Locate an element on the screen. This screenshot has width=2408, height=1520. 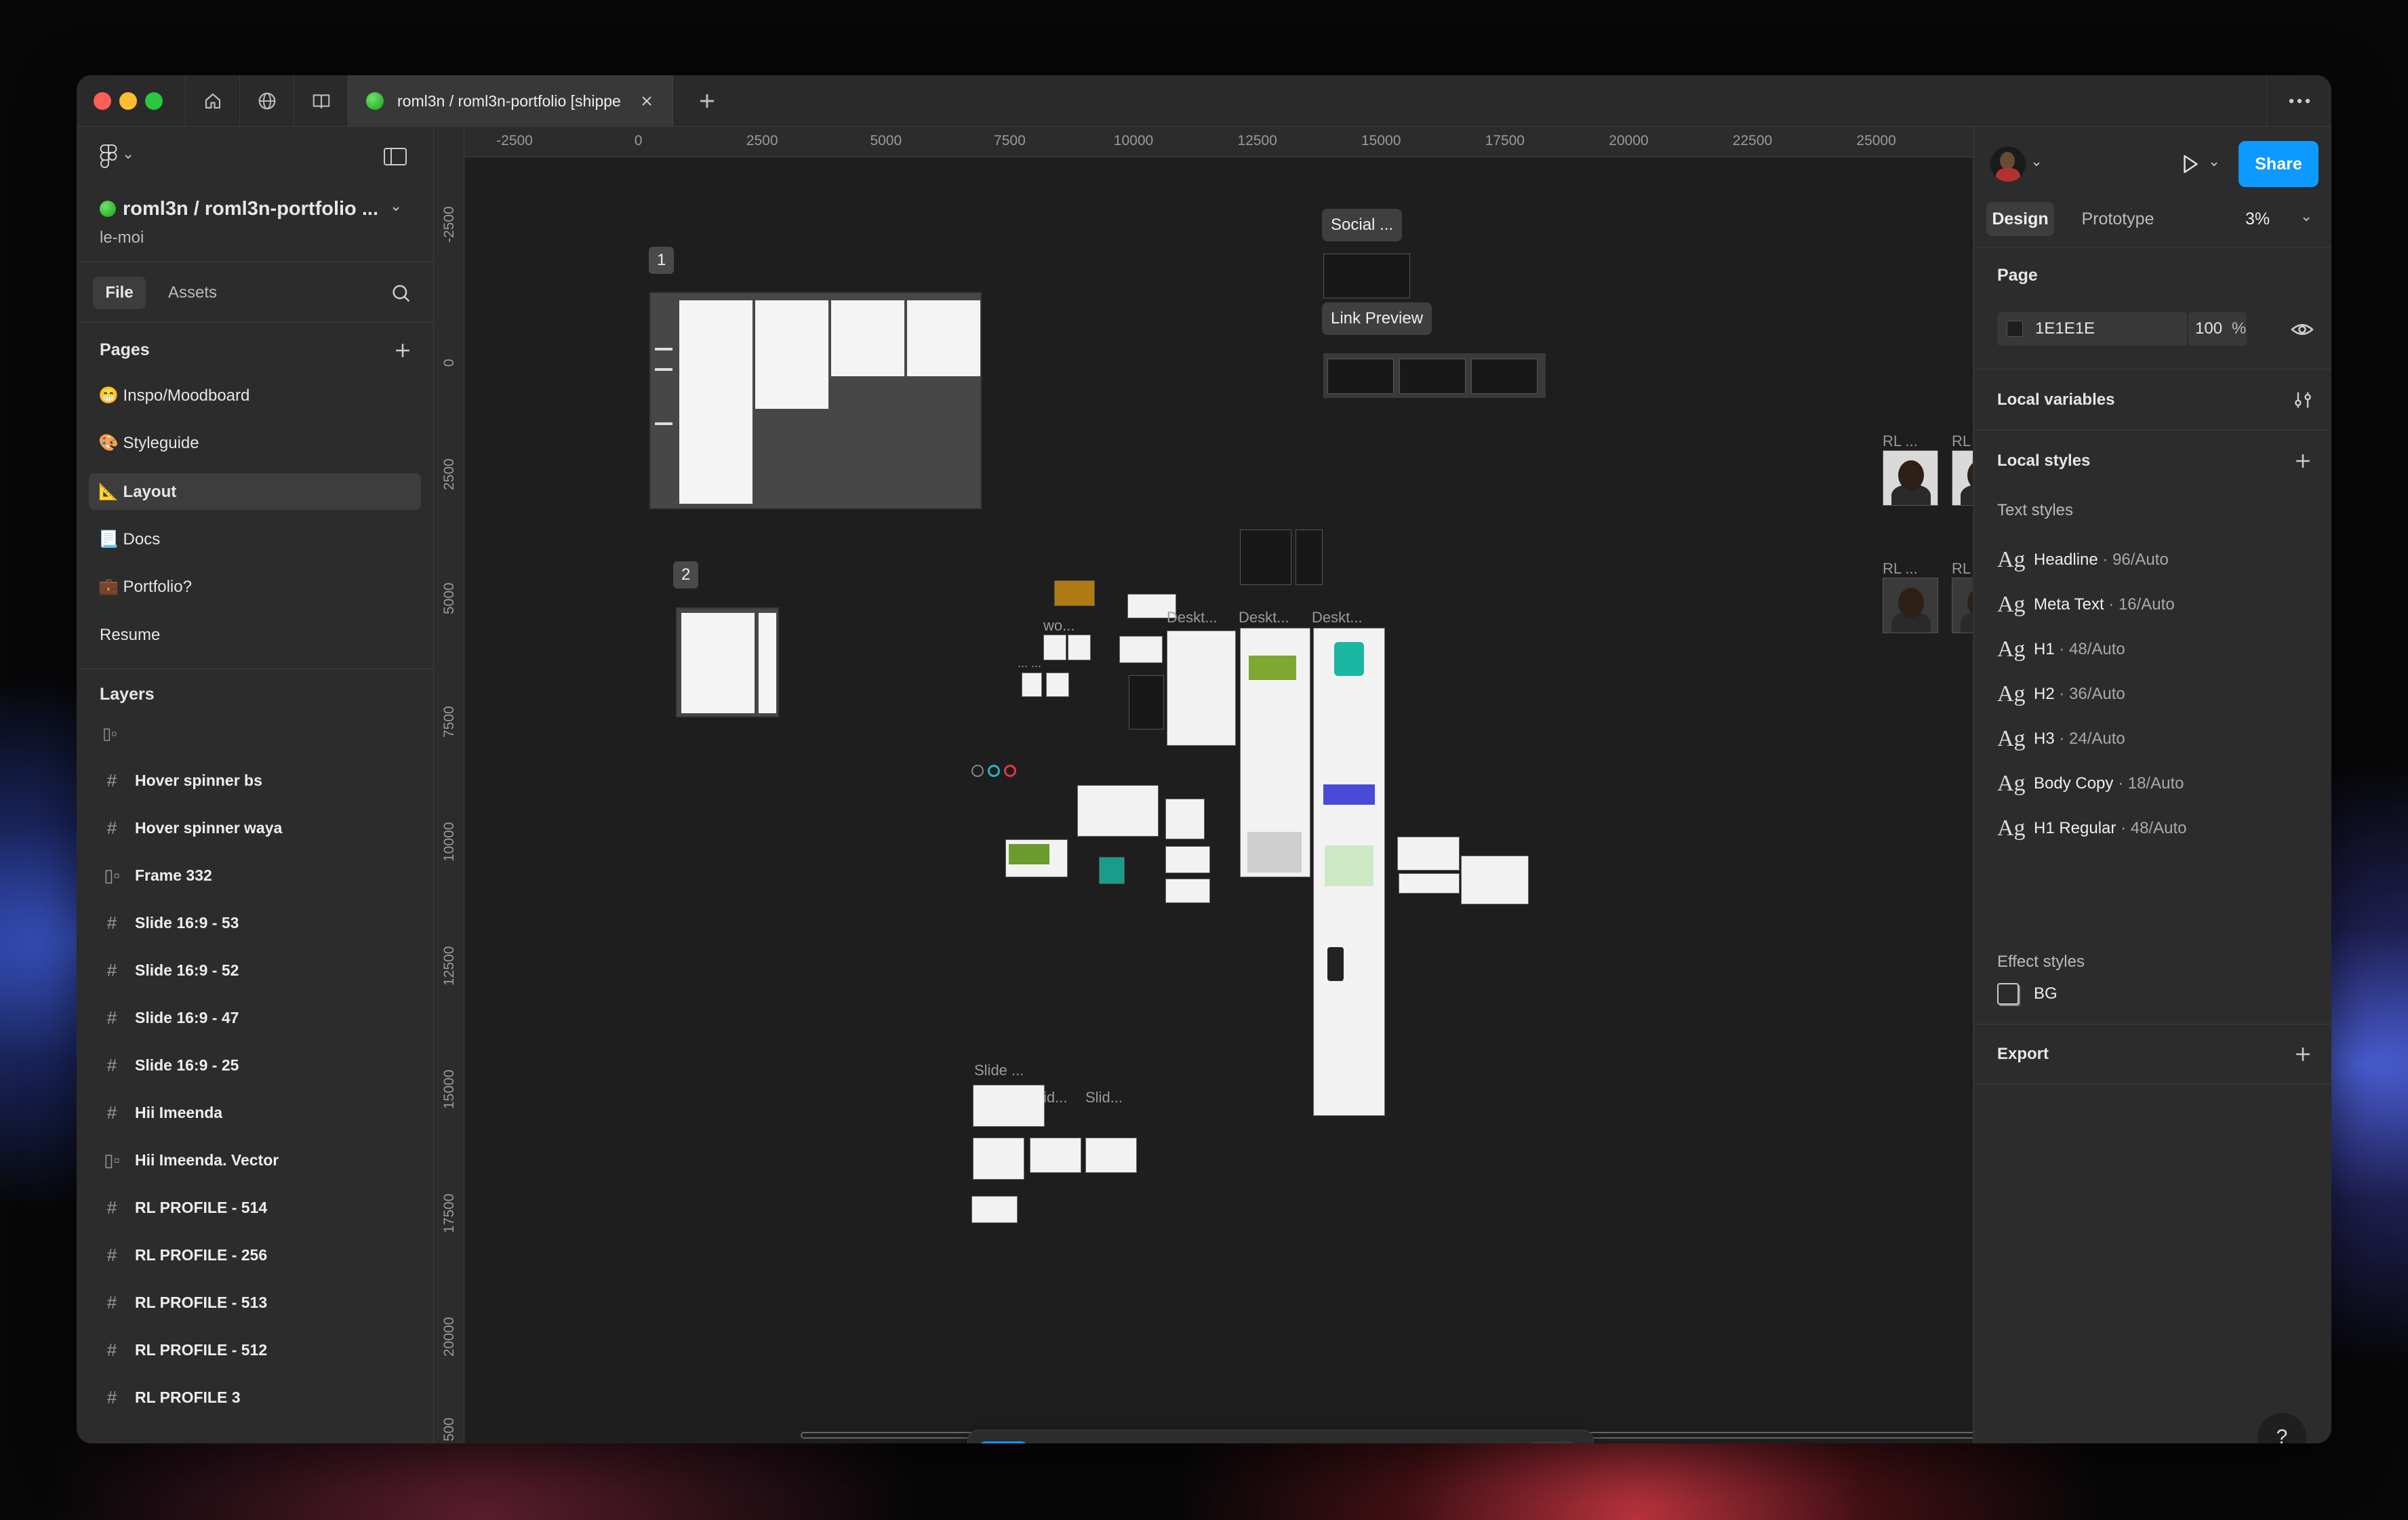
local-variables-row: Local variables is located at coordinates (2152, 400).